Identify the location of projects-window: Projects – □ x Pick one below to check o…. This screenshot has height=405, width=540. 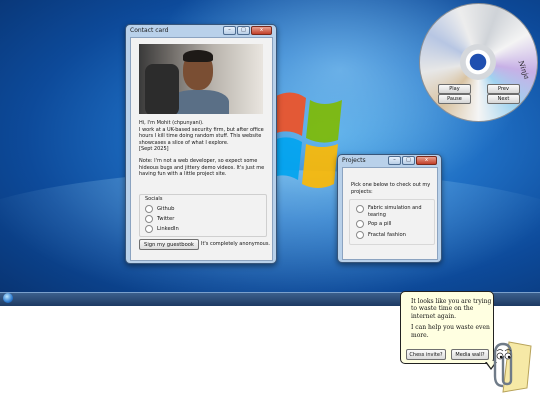
(389, 208).